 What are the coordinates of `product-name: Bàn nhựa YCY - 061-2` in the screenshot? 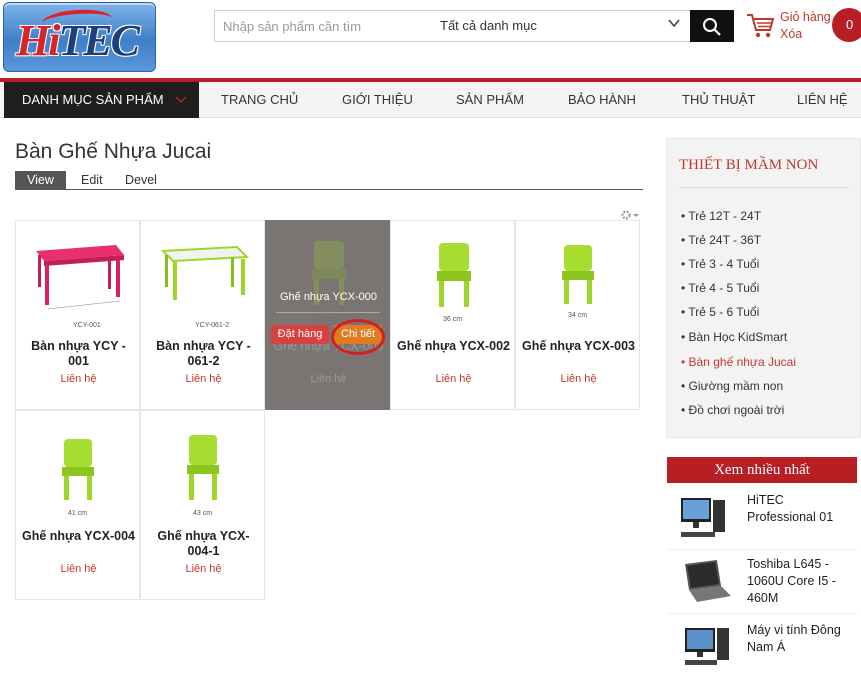 It's located at (203, 354).